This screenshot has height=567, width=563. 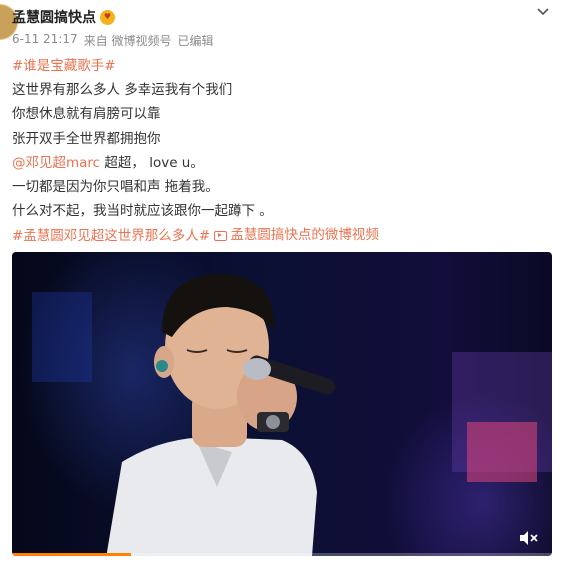 I want to click on mention-line: @邓见超marc 超超， love u。, so click(x=281, y=163).